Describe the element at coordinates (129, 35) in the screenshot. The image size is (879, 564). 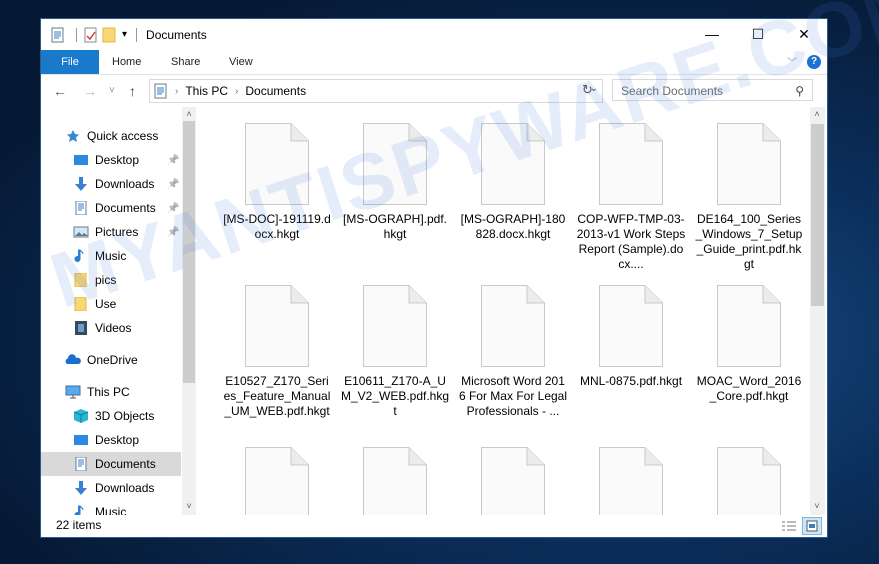
I see `quick-access-toolbar: ▾ Documents` at that location.